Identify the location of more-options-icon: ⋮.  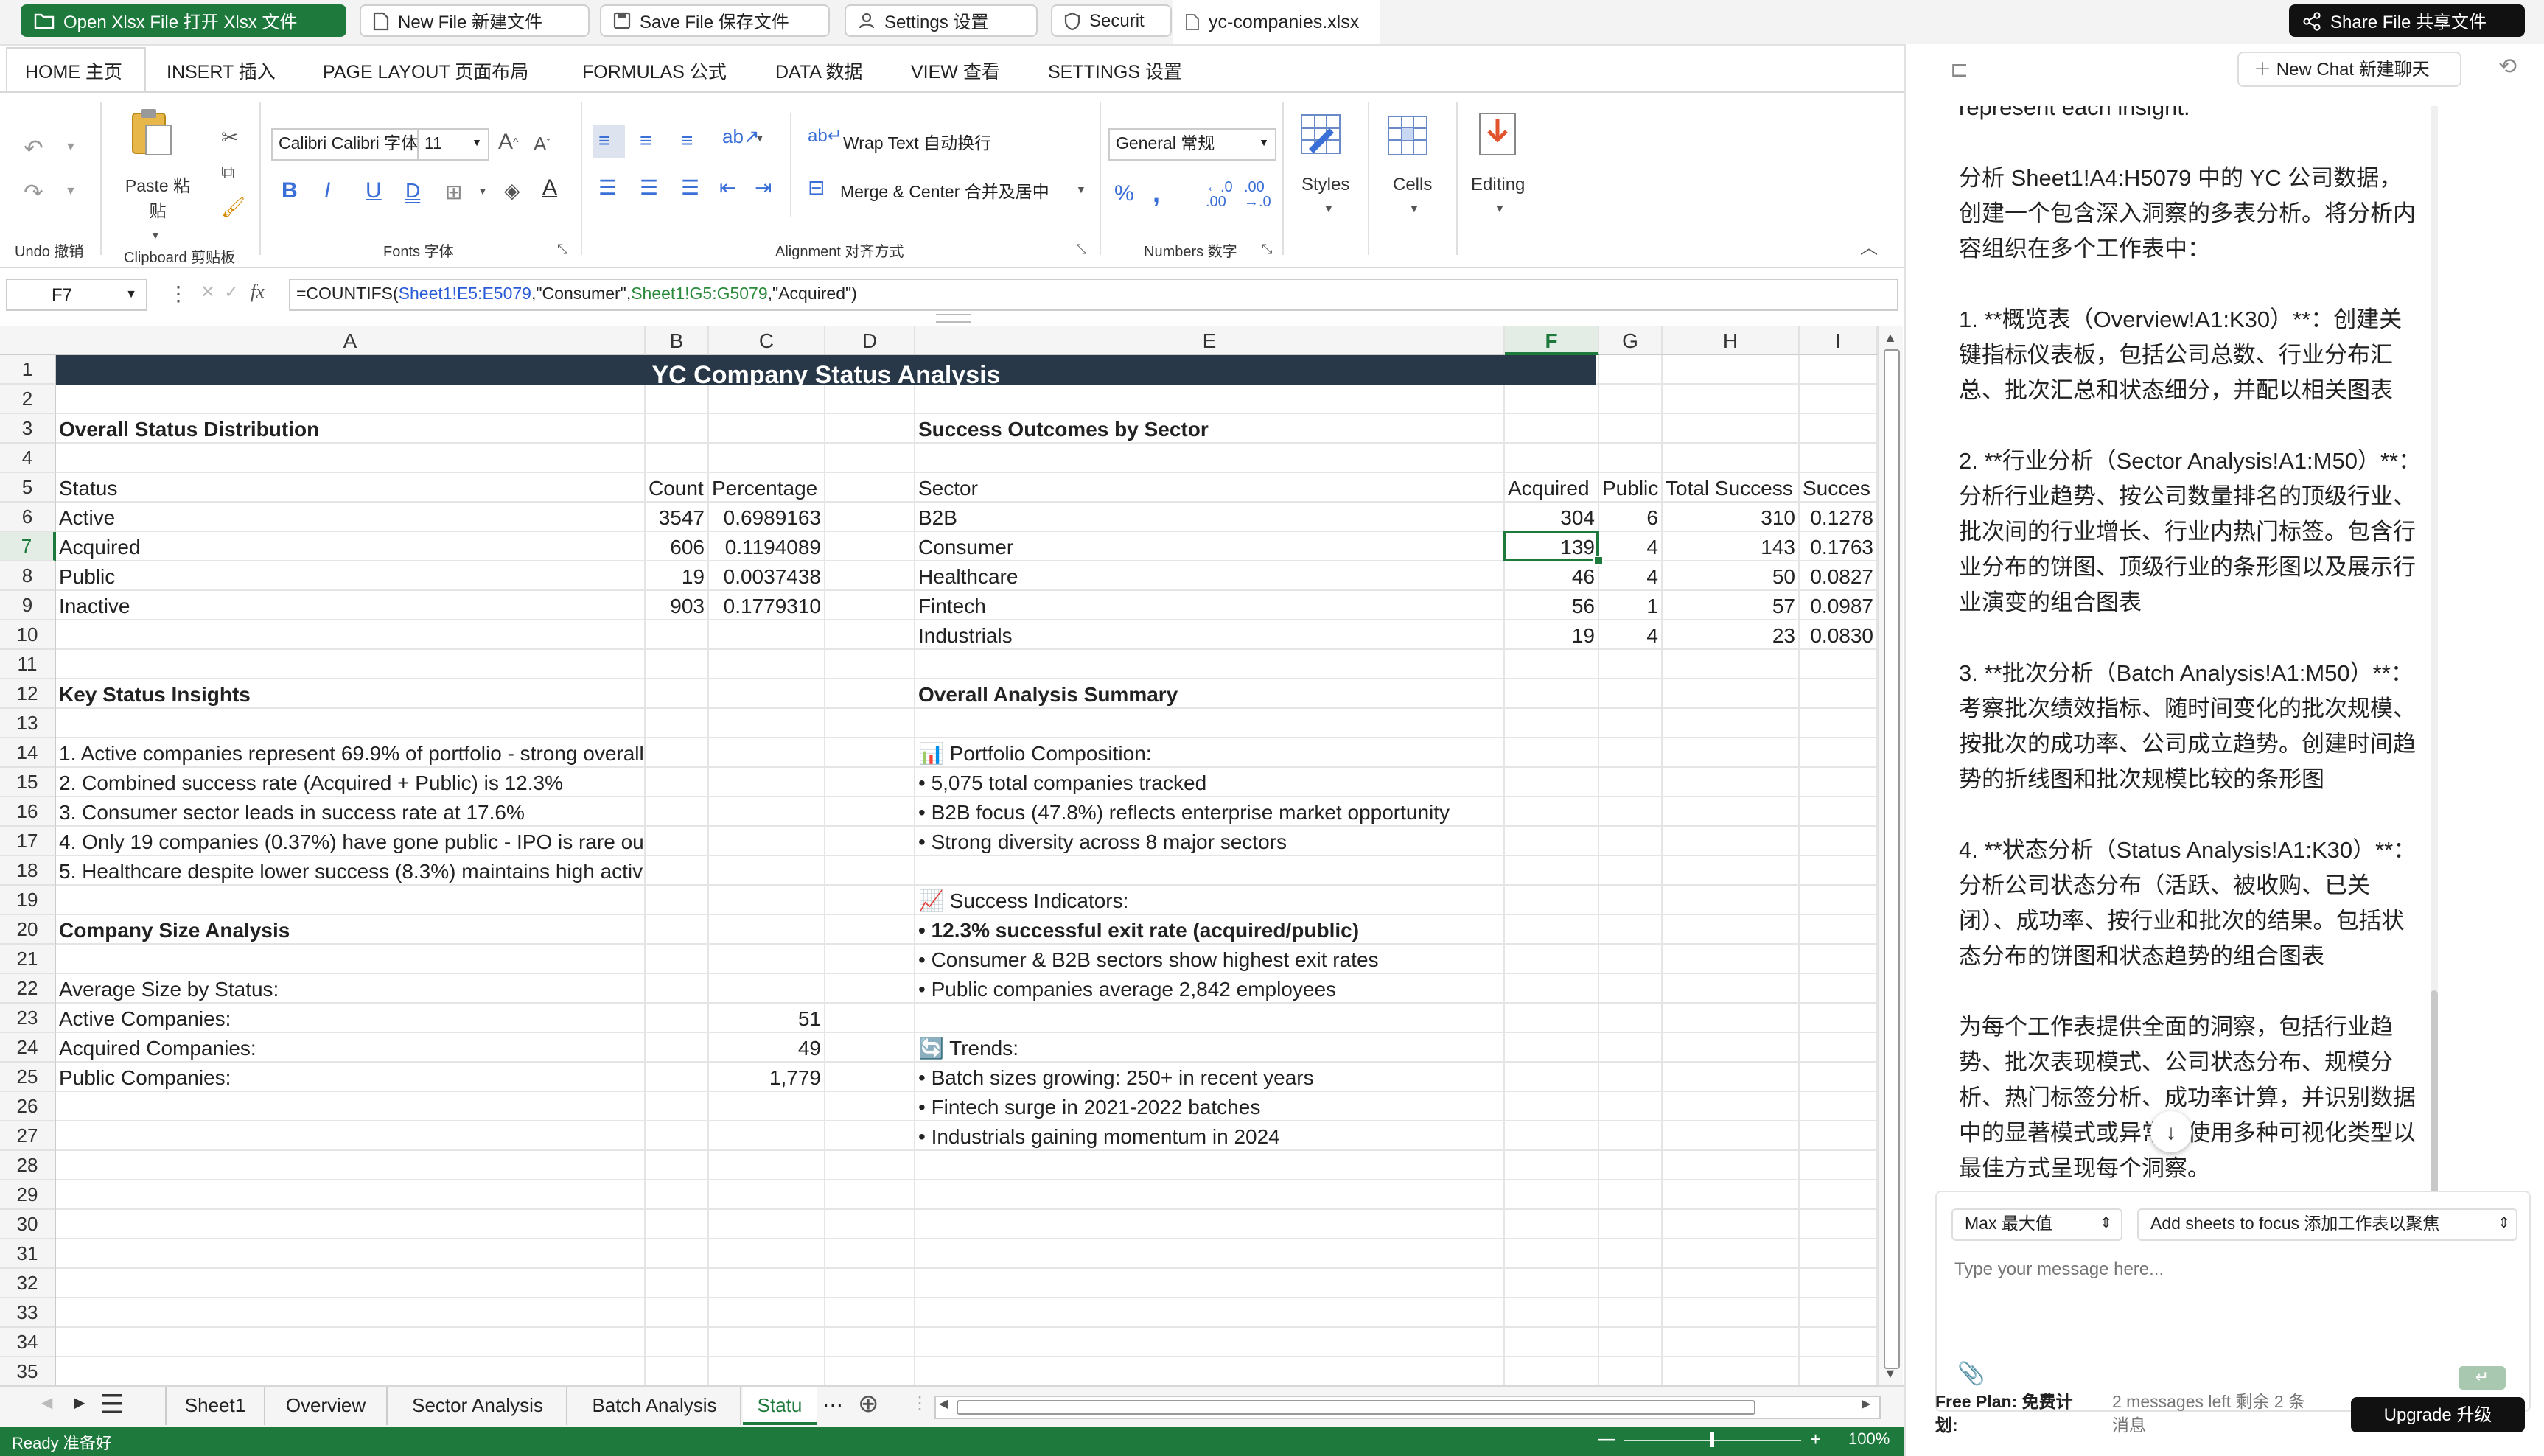
(178, 294).